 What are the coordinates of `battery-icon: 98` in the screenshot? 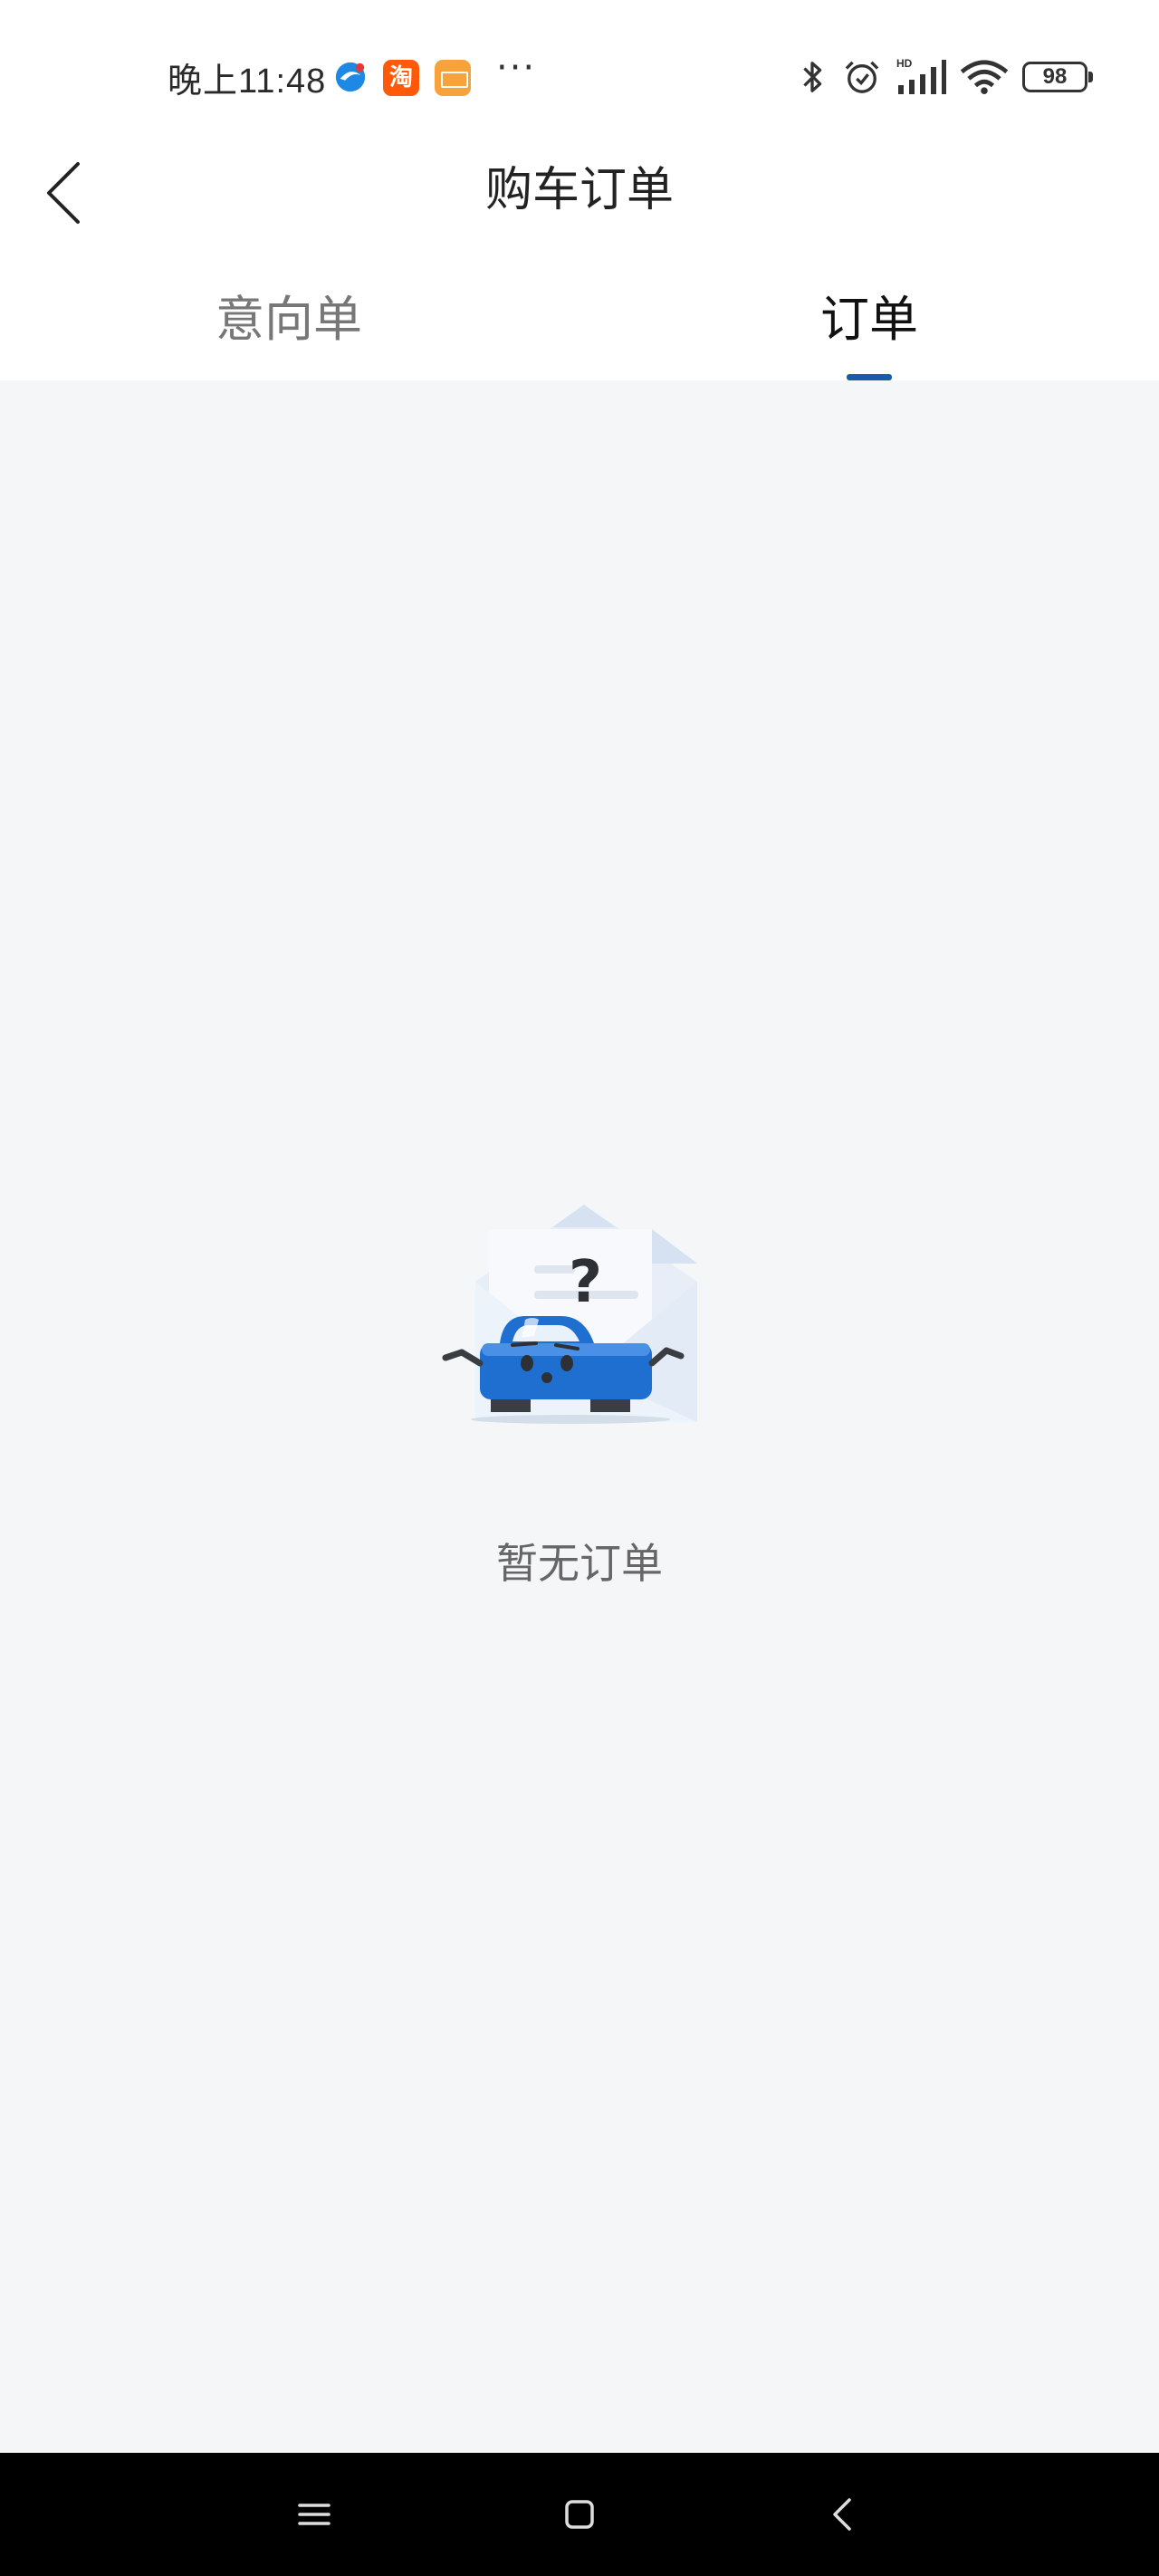 It's located at (1057, 77).